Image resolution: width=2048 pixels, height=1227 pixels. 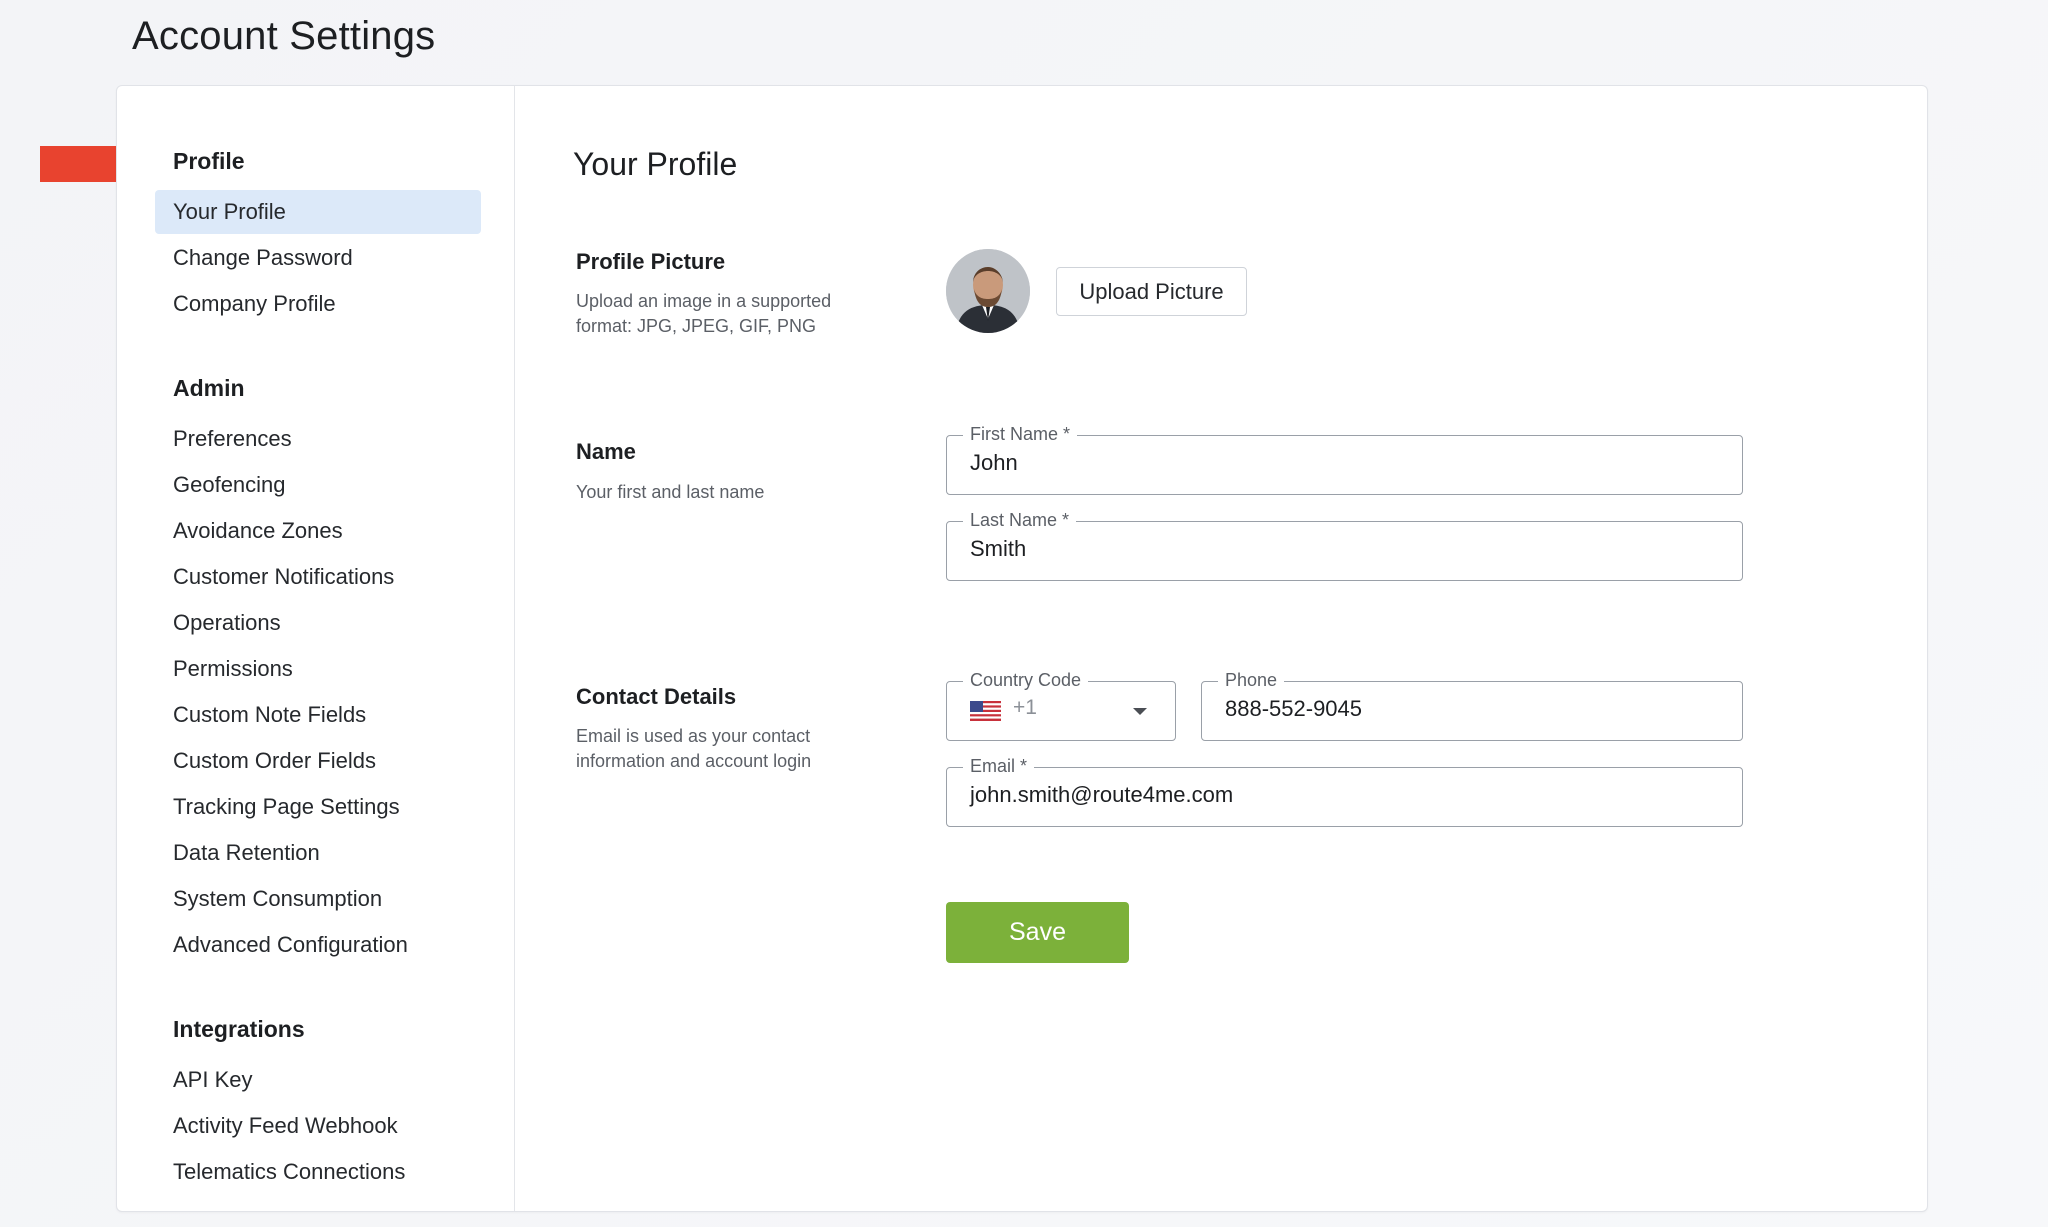 What do you see at coordinates (1140, 711) in the screenshot?
I see `chevron-down-icon` at bounding box center [1140, 711].